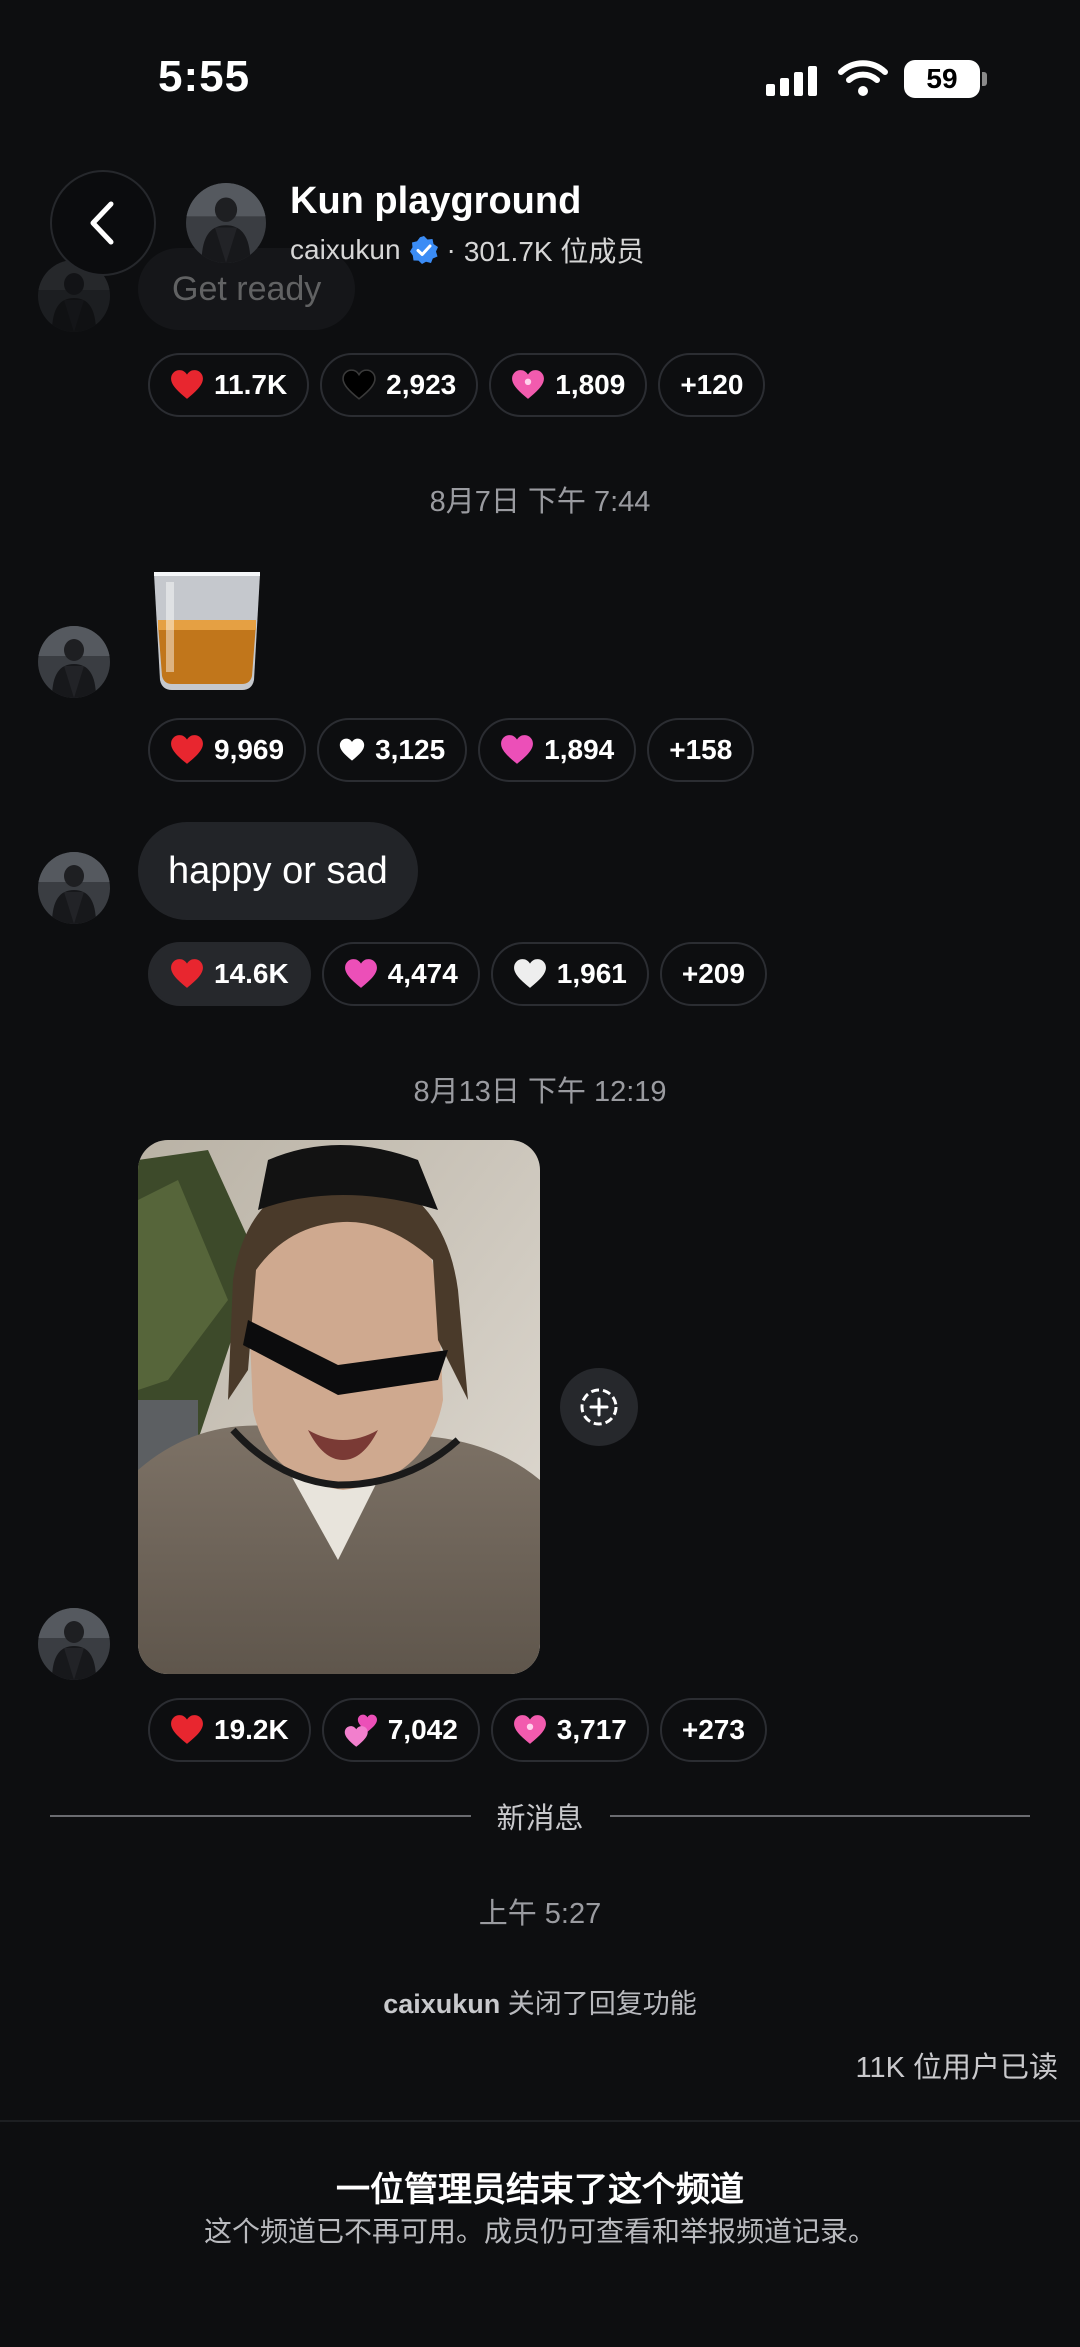  What do you see at coordinates (359, 385) in the screenshot?
I see `black-heart-icon` at bounding box center [359, 385].